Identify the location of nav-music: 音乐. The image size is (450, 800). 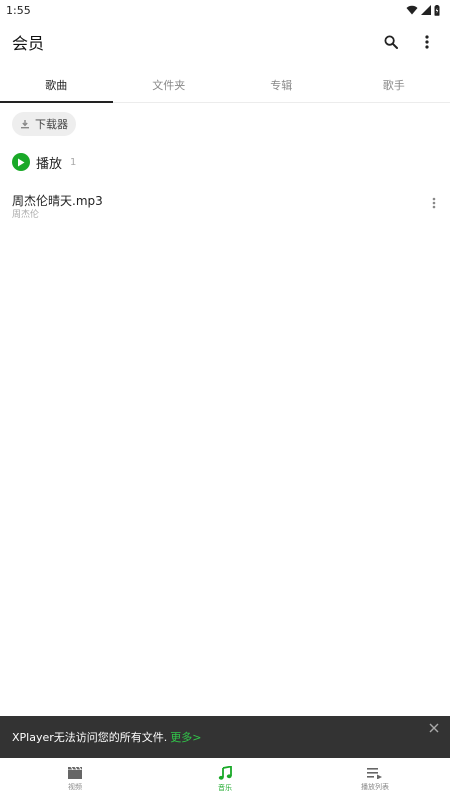
(225, 779).